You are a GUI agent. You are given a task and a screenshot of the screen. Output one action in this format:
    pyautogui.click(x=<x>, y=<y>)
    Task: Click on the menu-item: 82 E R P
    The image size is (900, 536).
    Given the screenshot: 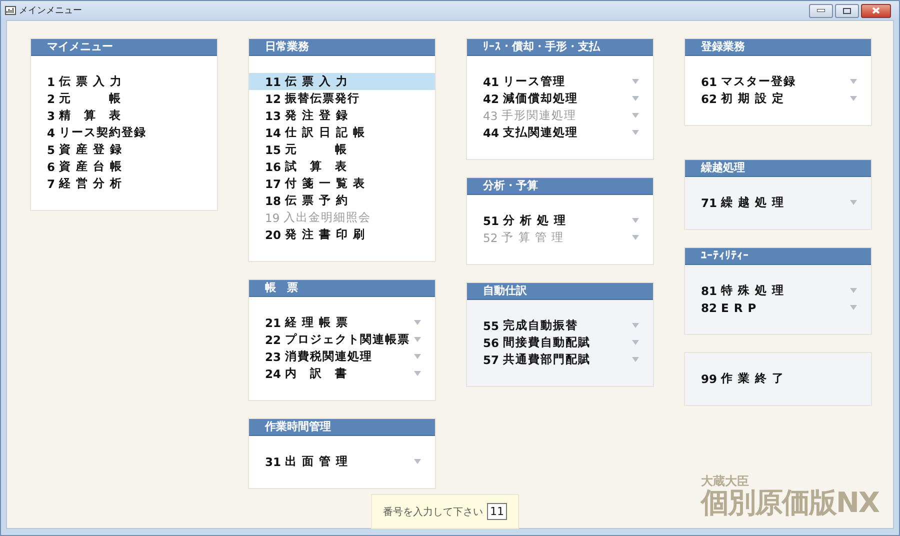 What is the action you would take?
    pyautogui.click(x=778, y=307)
    